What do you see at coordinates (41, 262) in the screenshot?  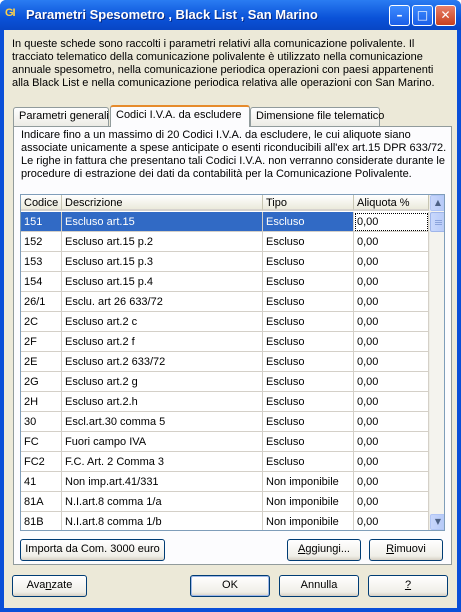 I see `cell-codice: 153` at bounding box center [41, 262].